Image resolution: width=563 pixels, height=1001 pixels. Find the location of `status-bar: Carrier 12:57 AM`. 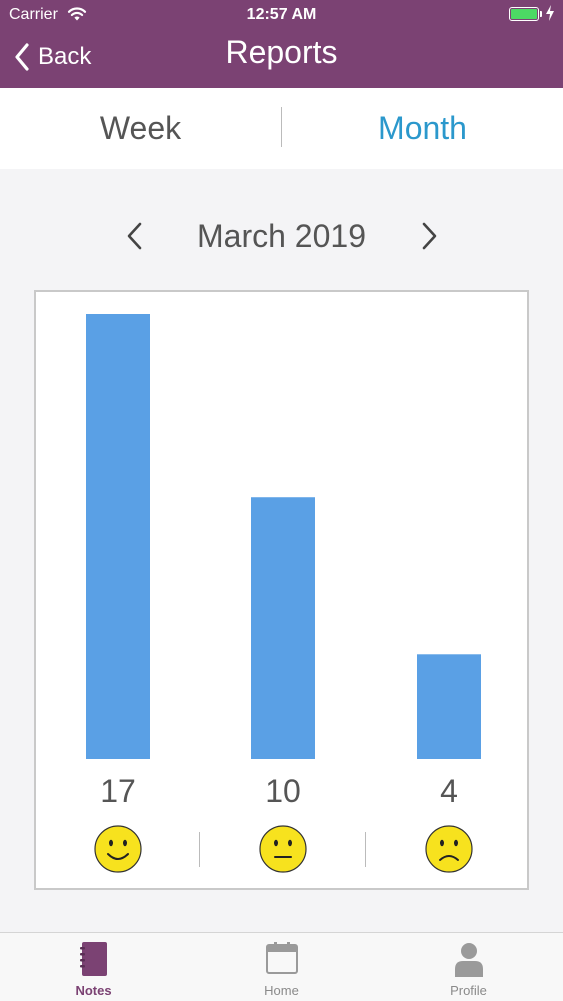

status-bar: Carrier 12:57 AM is located at coordinates (281, 15).